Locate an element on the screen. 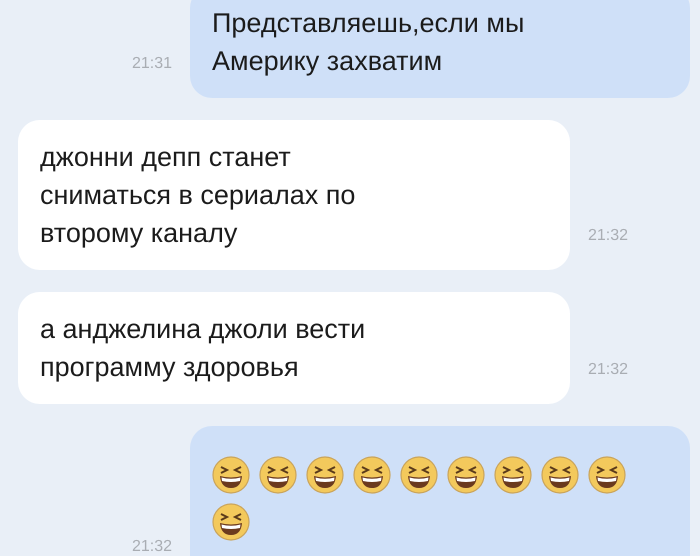 The height and width of the screenshot is (556, 700). message-time: 21:31 is located at coordinates (152, 64).